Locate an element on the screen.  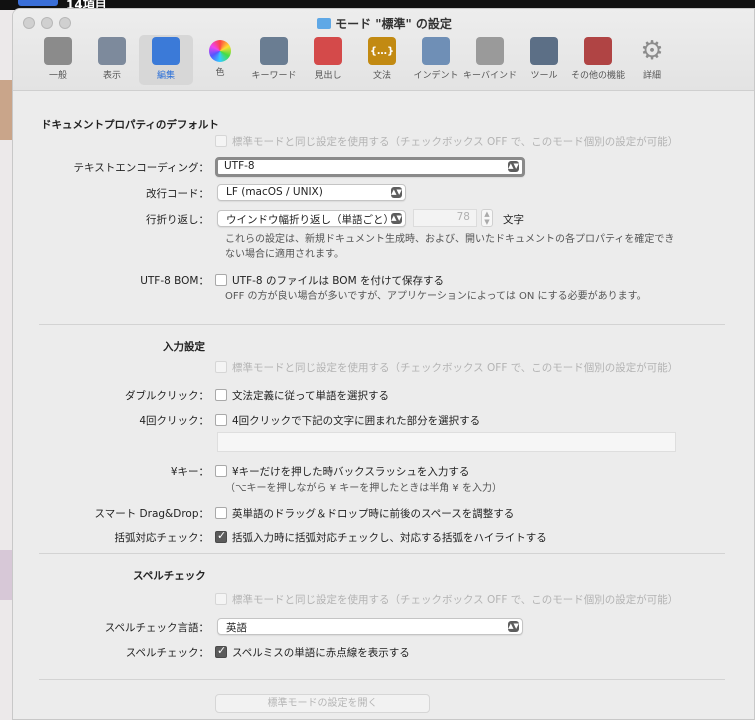
edit-icon is located at coordinates (166, 51).